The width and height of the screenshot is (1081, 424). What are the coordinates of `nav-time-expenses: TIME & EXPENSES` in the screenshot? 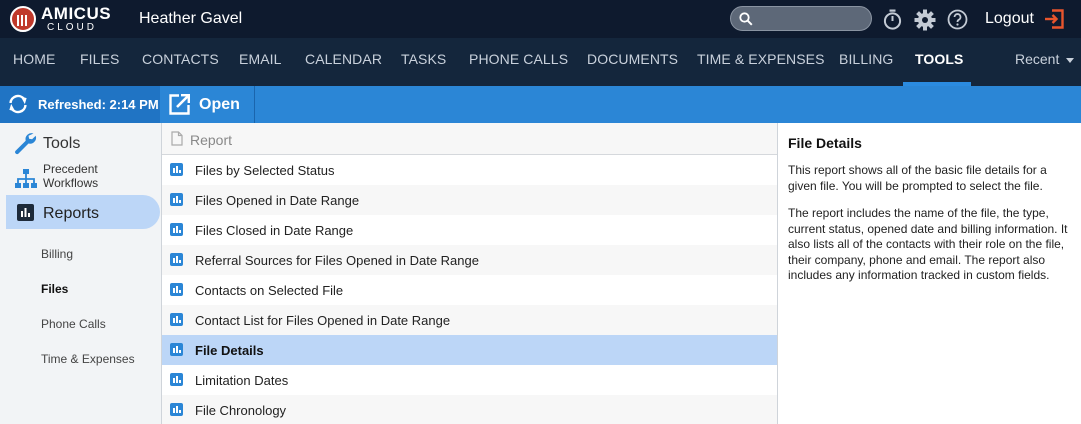 It's located at (761, 59).